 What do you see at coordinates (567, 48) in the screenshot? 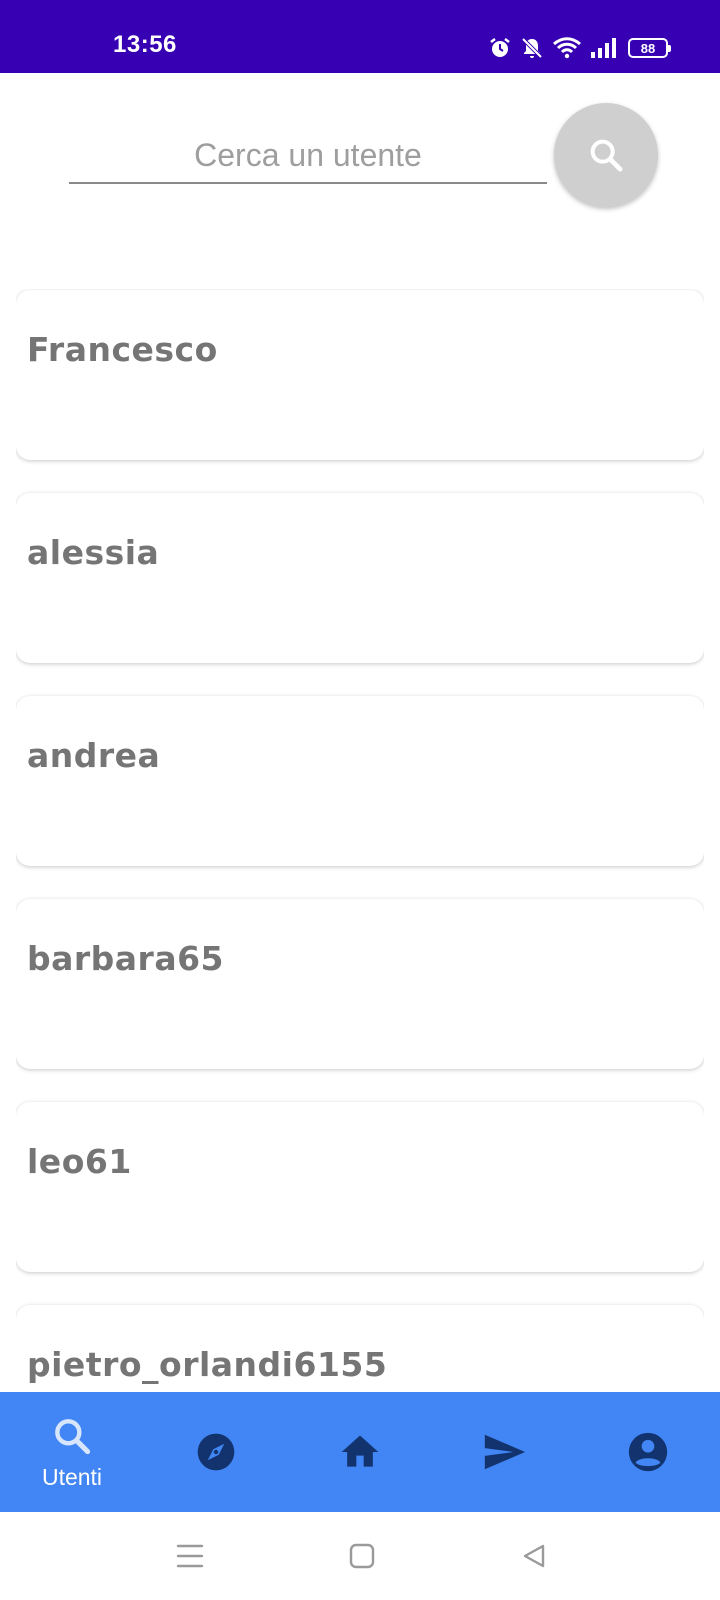
I see `wifi-icon` at bounding box center [567, 48].